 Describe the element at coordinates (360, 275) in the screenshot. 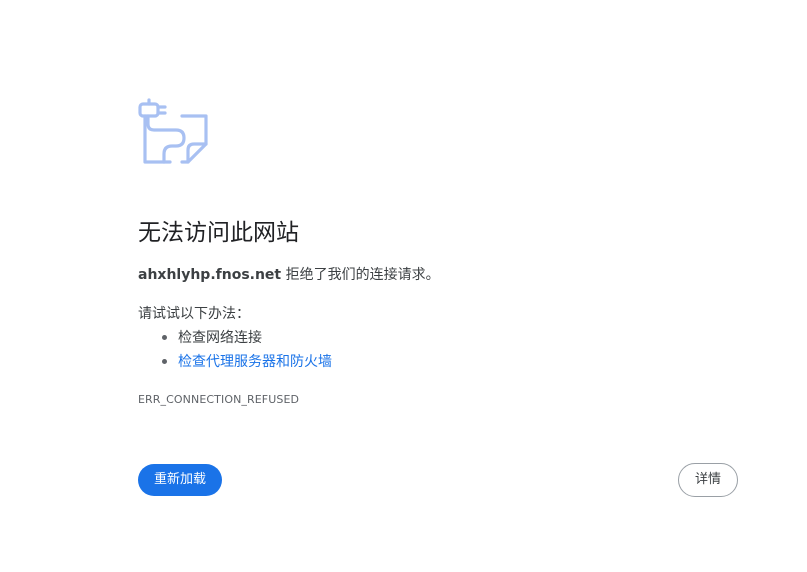

I see `error-message: 拒绝了我们的连接请求。` at that location.